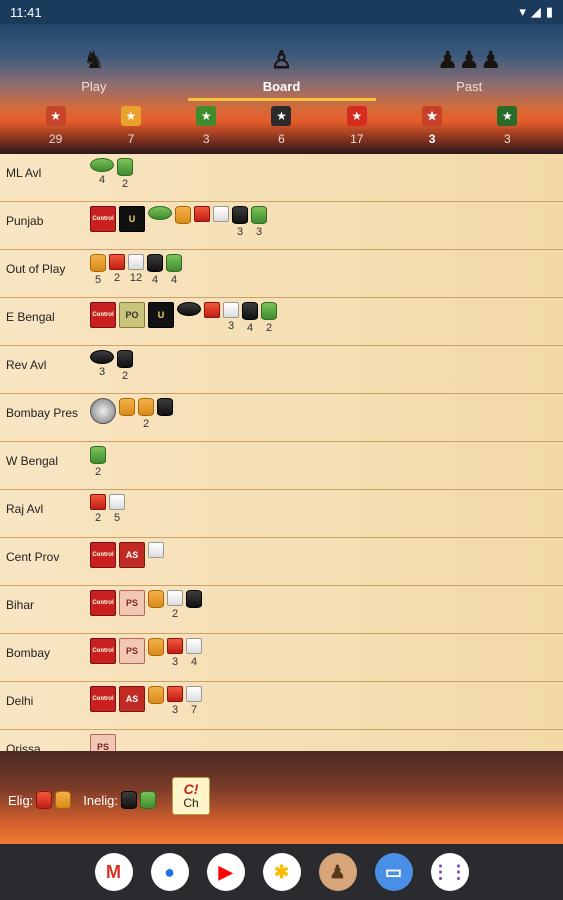 Image resolution: width=563 pixels, height=900 pixels. Describe the element at coordinates (281, 740) in the screenshot. I see `board-row: Orissa PS` at that location.